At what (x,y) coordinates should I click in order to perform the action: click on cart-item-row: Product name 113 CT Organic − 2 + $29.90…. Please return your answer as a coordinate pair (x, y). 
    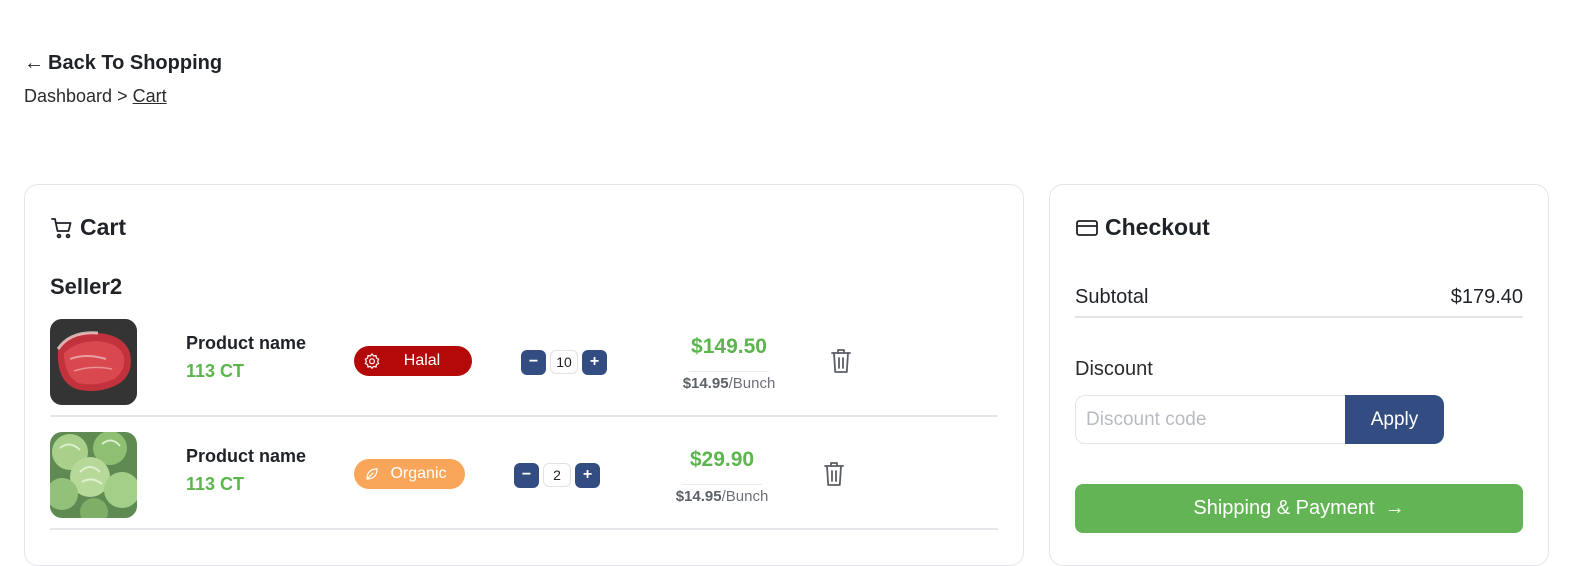
    Looking at the image, I should click on (524, 481).